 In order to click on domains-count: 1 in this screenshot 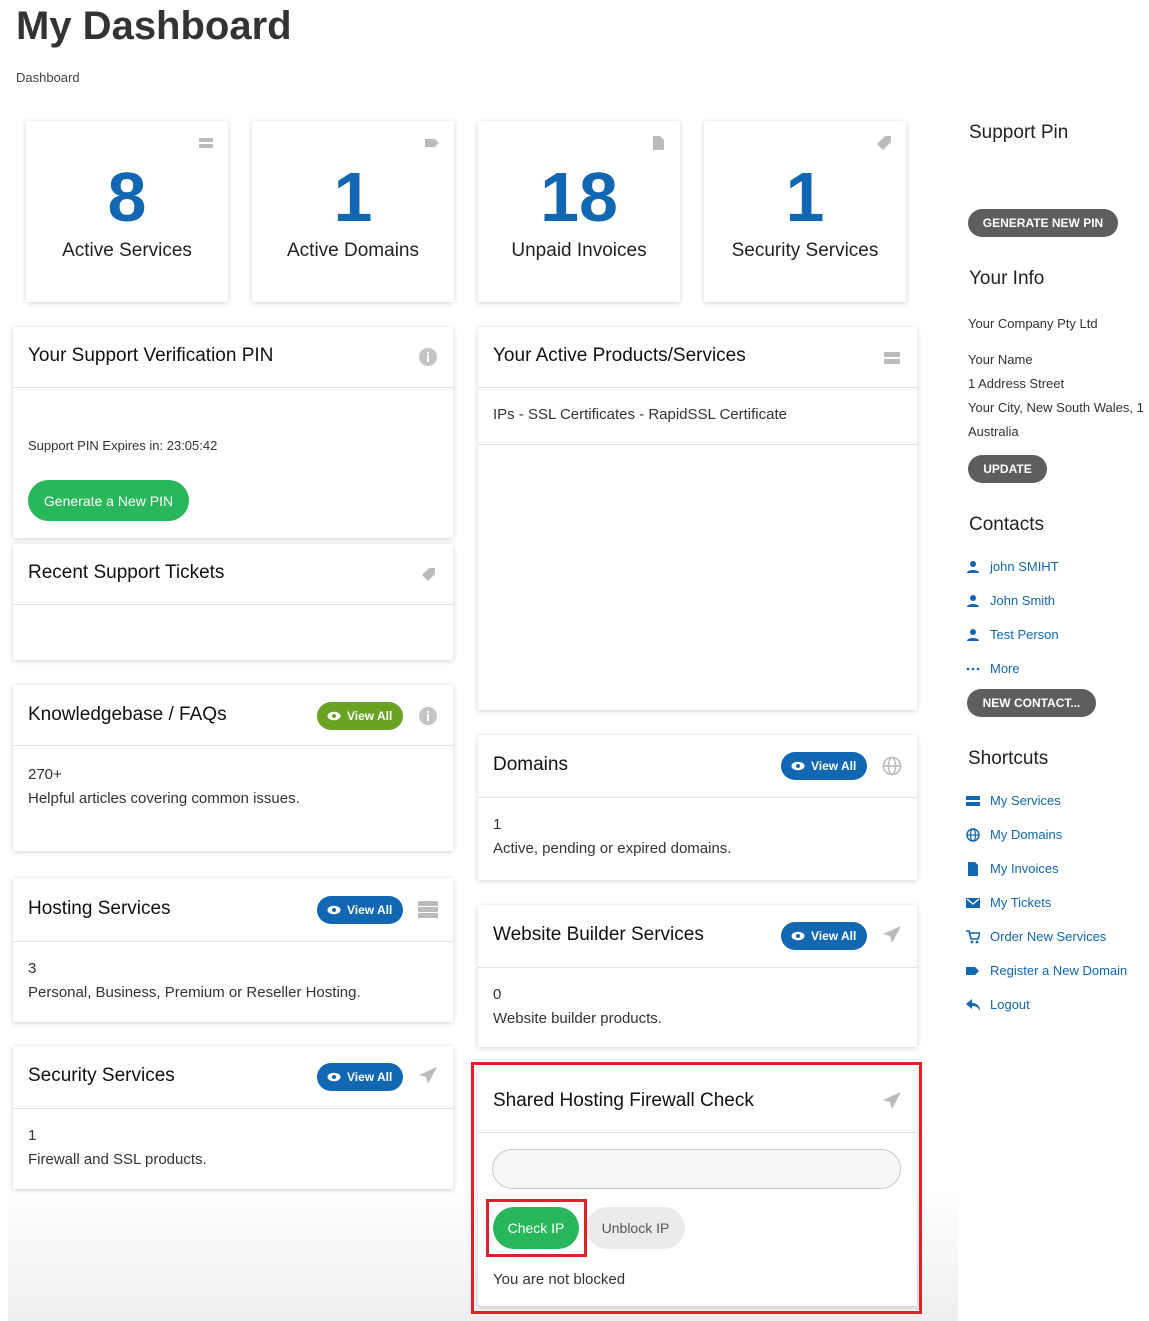, I will do `click(497, 824)`.